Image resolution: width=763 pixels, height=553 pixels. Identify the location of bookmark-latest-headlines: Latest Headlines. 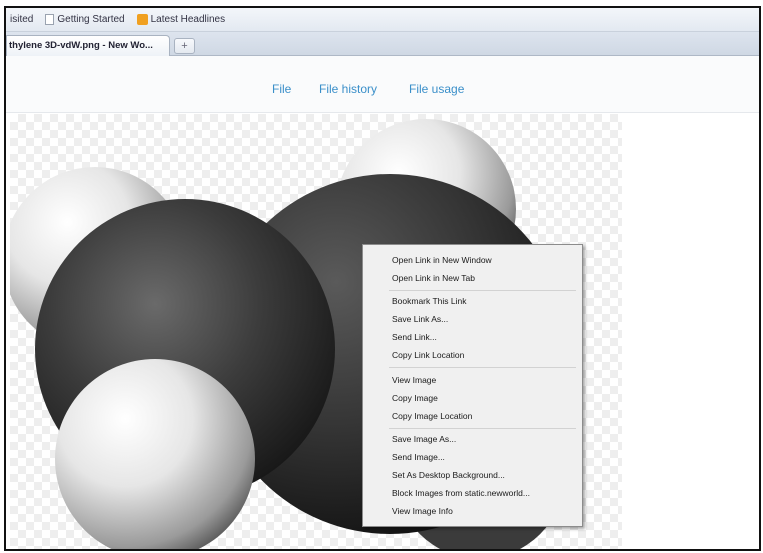
(181, 19).